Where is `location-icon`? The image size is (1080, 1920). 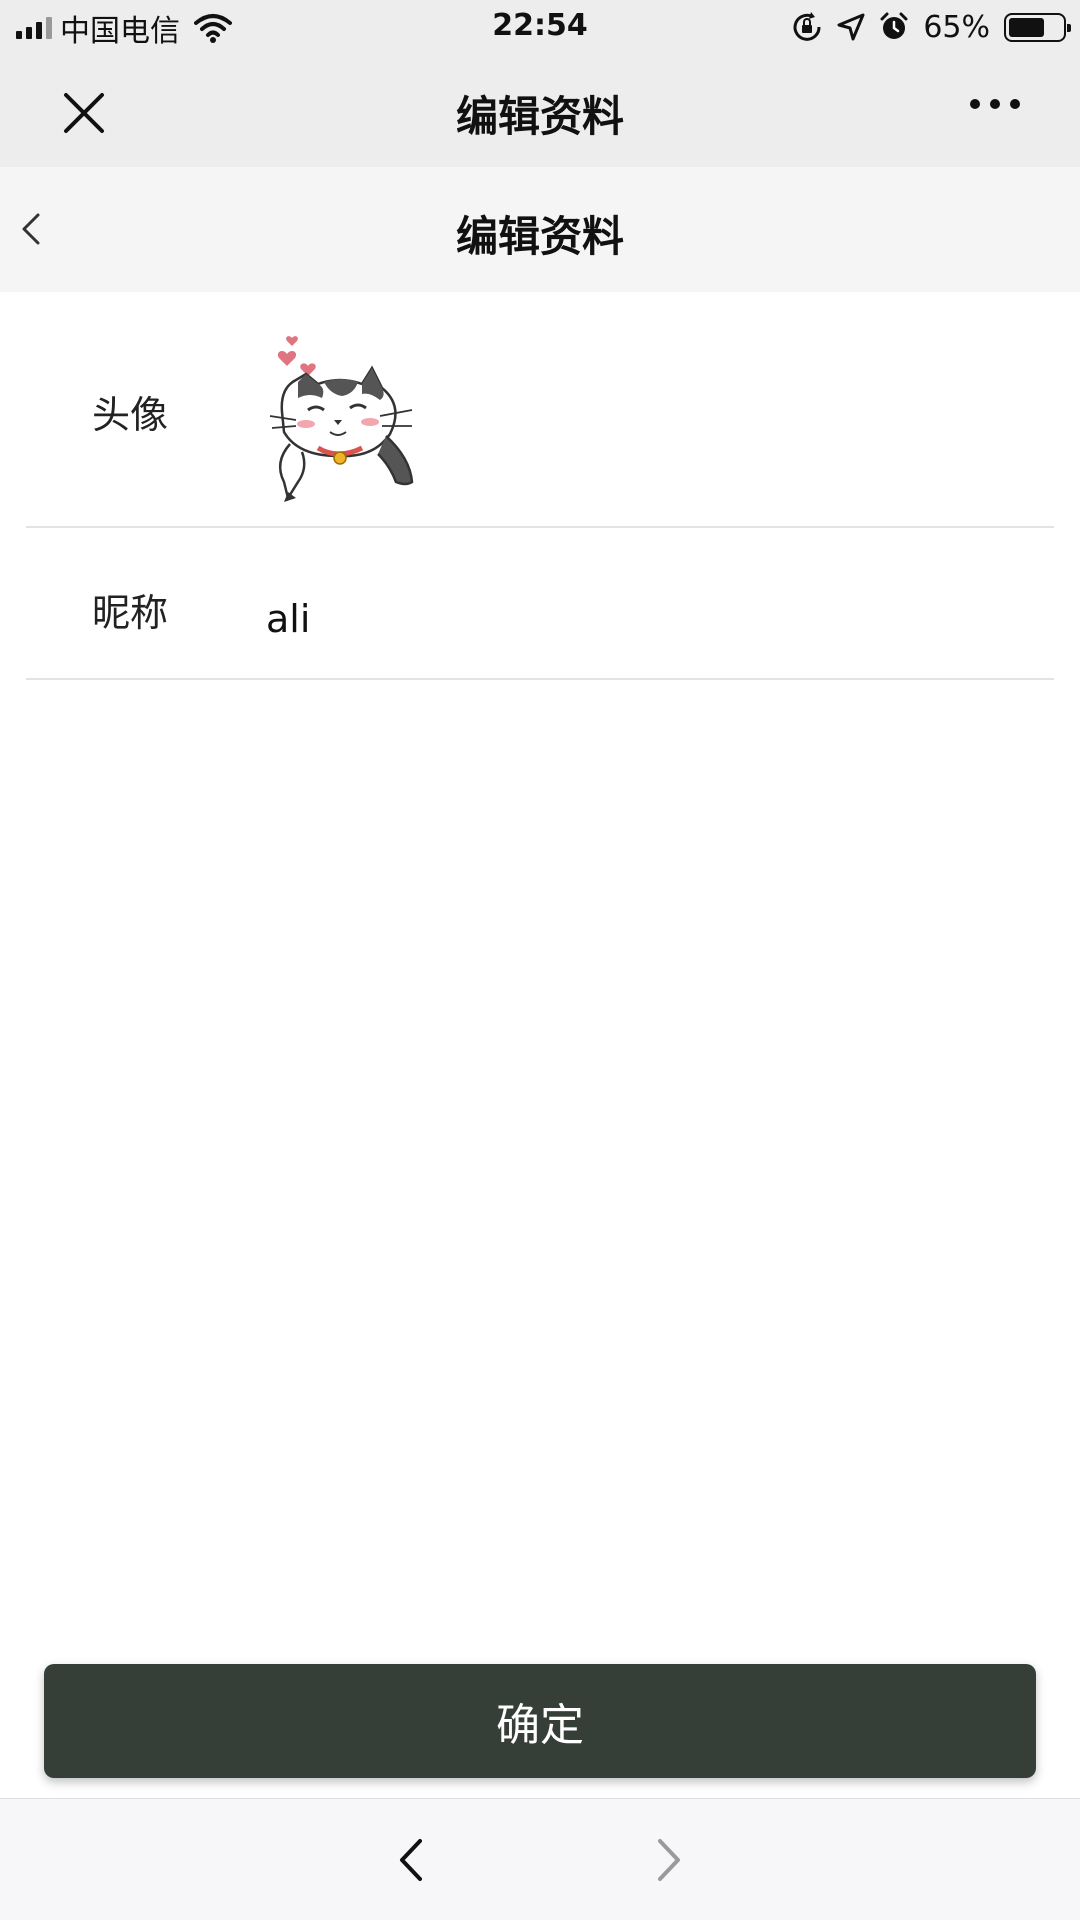
location-icon is located at coordinates (851, 27).